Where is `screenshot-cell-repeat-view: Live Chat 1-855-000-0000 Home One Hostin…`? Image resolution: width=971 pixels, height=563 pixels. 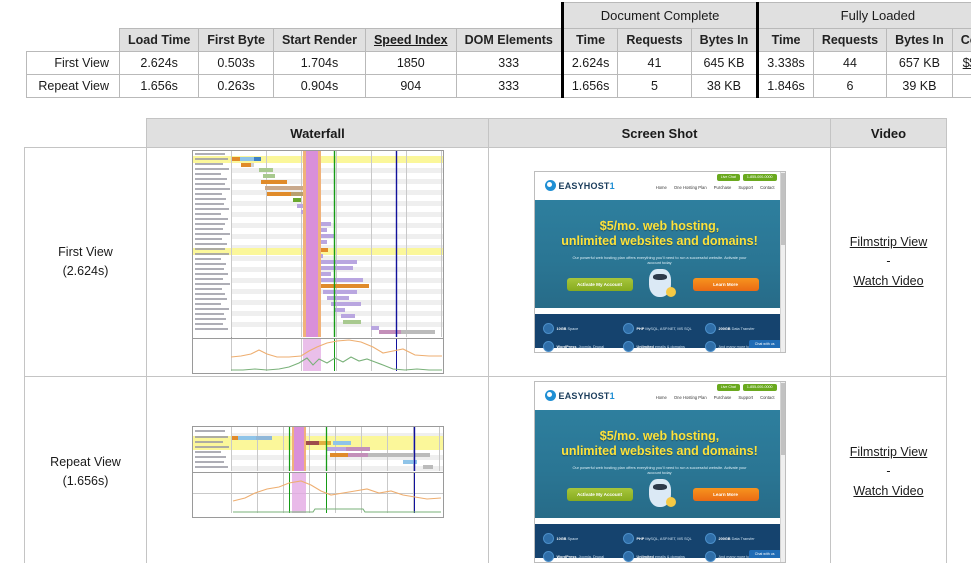 screenshot-cell-repeat-view: Live Chat 1-855-000-0000 Home One Hostin… is located at coordinates (659, 469).